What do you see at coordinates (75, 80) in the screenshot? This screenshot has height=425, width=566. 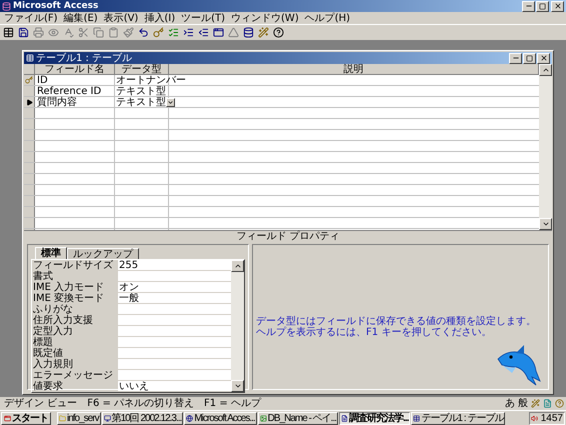 I see `table-cell: ID` at bounding box center [75, 80].